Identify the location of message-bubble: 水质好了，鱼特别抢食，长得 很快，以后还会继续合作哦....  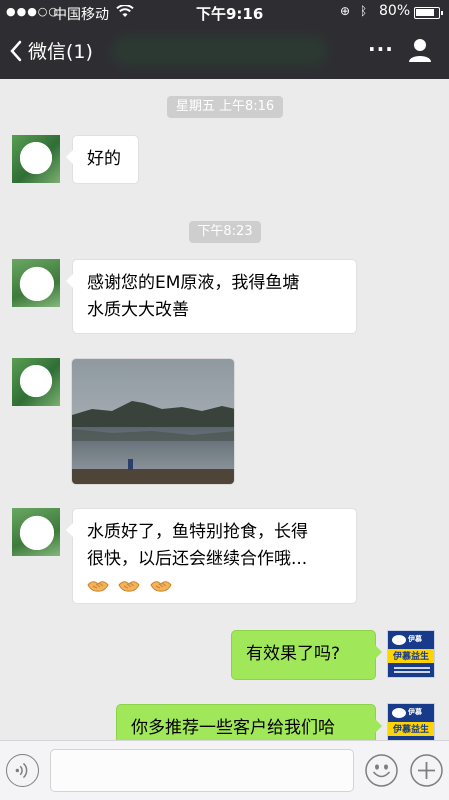
(211, 556).